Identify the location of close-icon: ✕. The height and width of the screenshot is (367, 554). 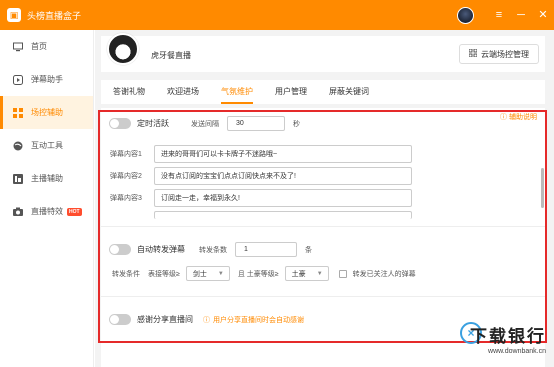
(543, 15).